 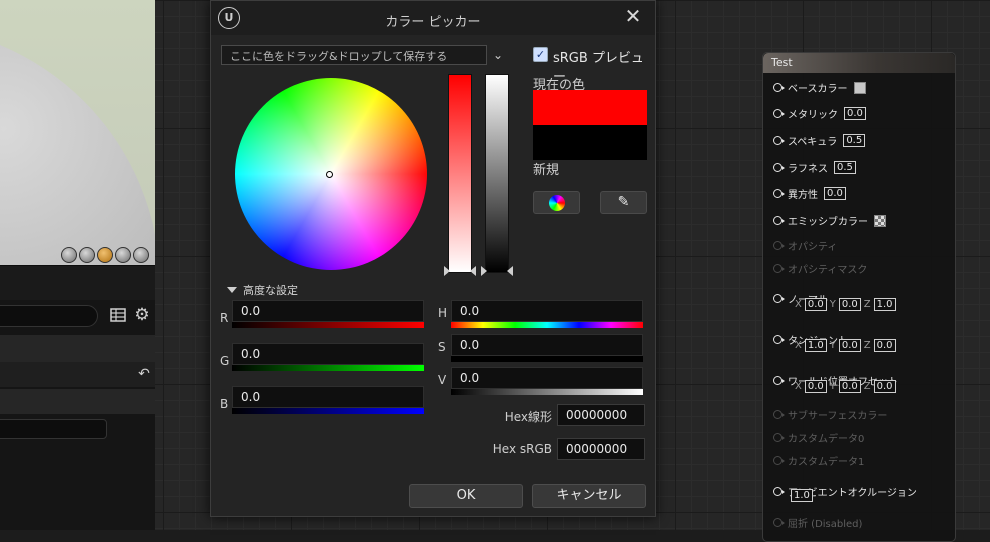 I want to click on color-wheel-cursor, so click(x=329, y=174).